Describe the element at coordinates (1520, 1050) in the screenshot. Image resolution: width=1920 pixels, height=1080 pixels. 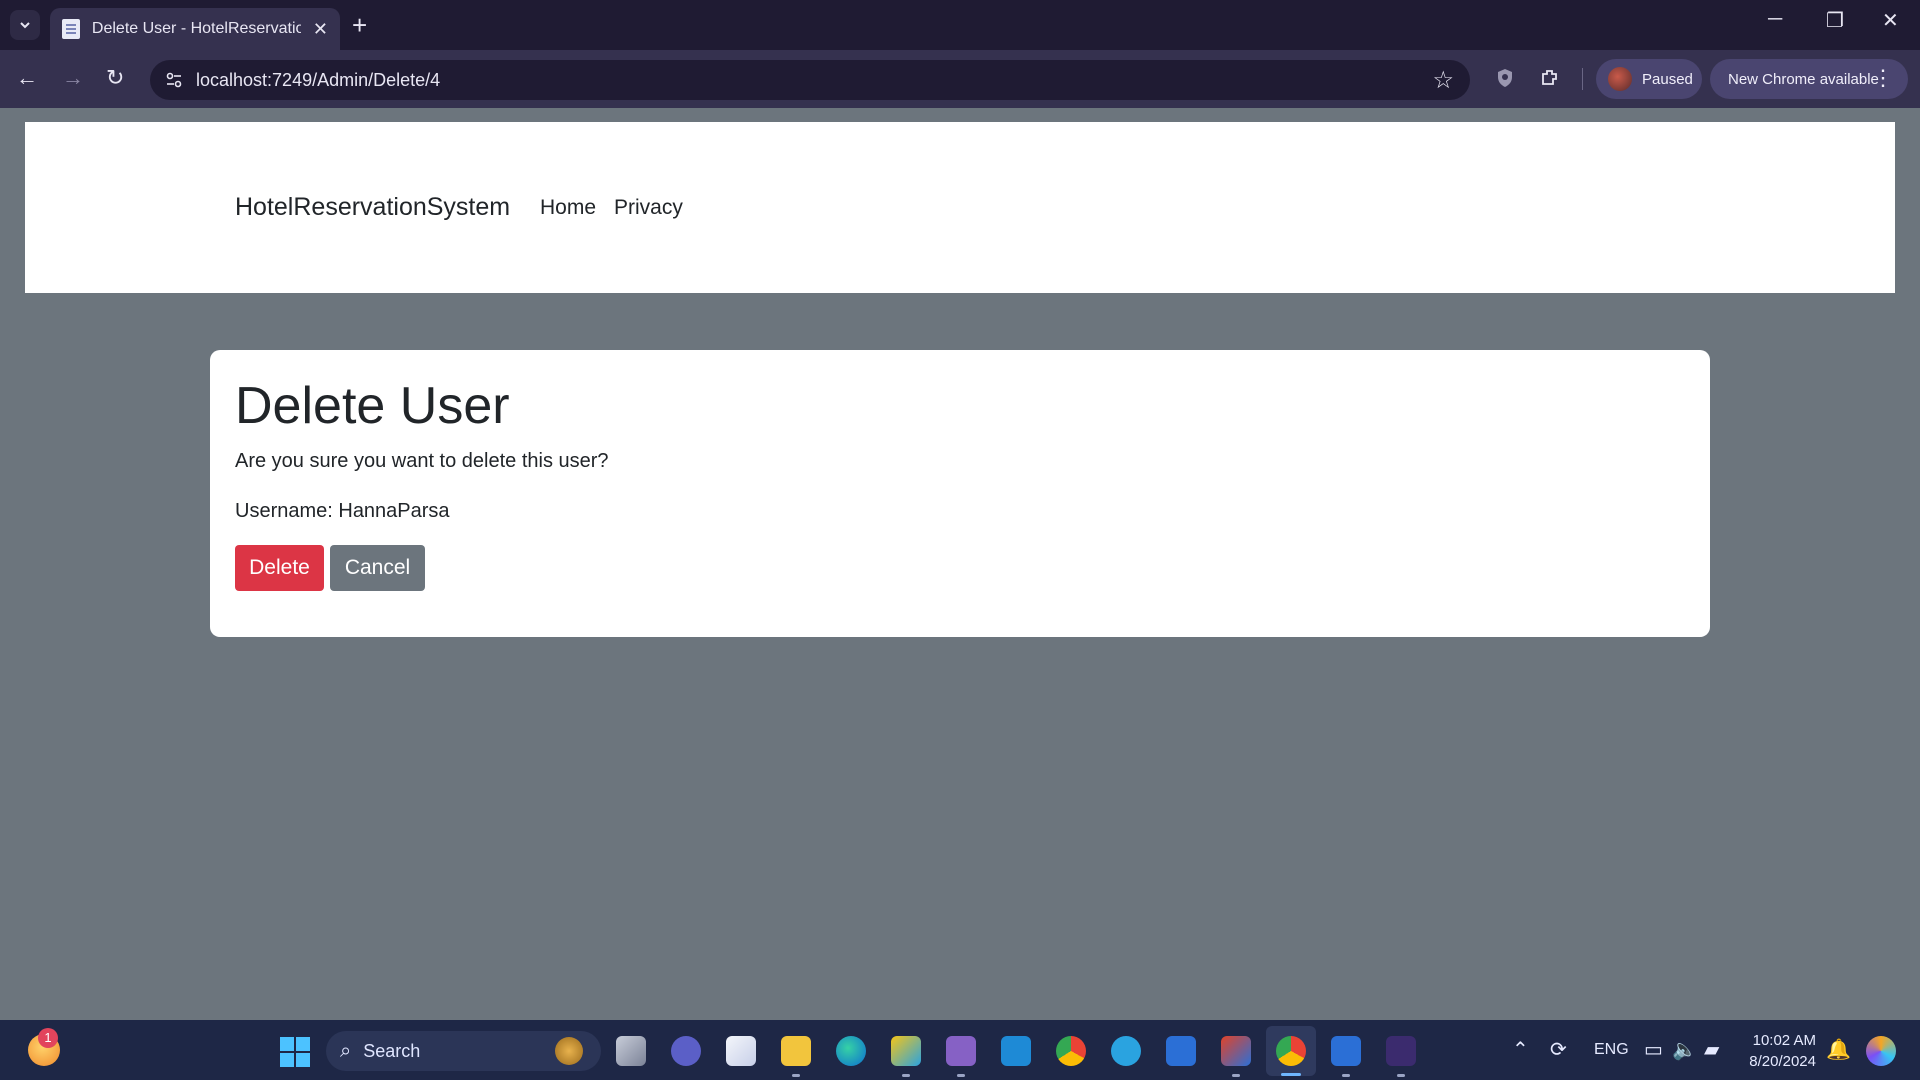
I see `chevron-up-icon: ⌃` at that location.